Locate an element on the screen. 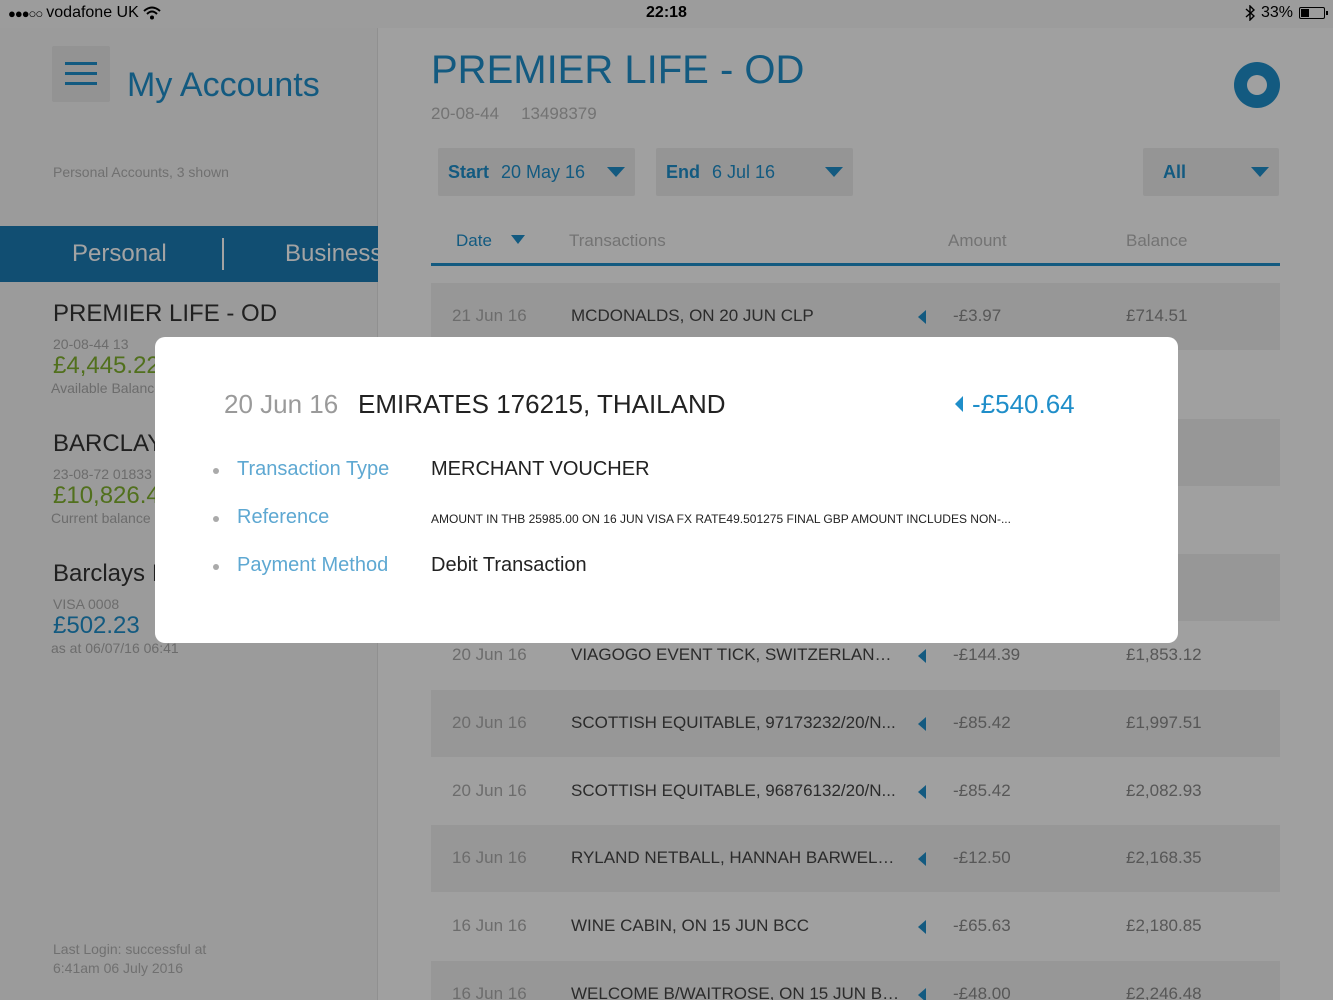 The width and height of the screenshot is (1333, 1000). debit-arrow-icon is located at coordinates (959, 404).